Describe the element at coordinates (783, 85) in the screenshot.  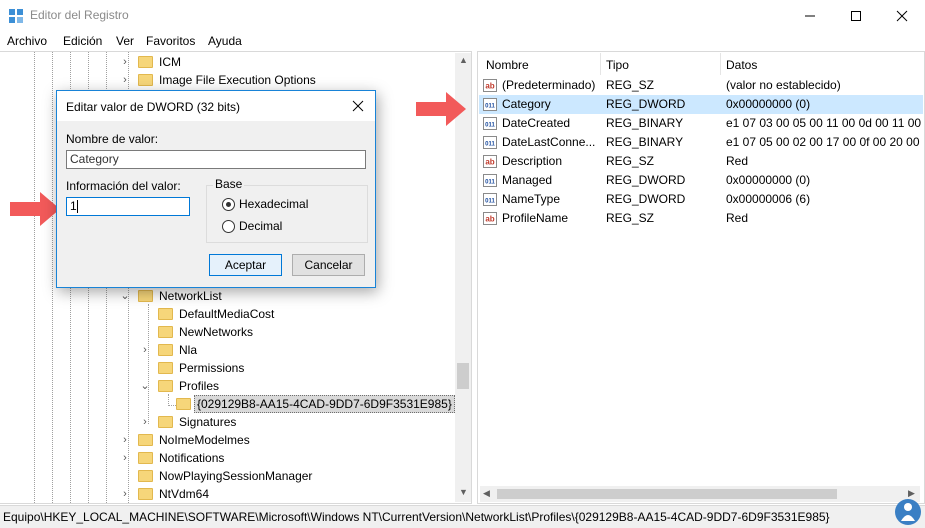
I see `value-data: (valor no establecido)` at that location.